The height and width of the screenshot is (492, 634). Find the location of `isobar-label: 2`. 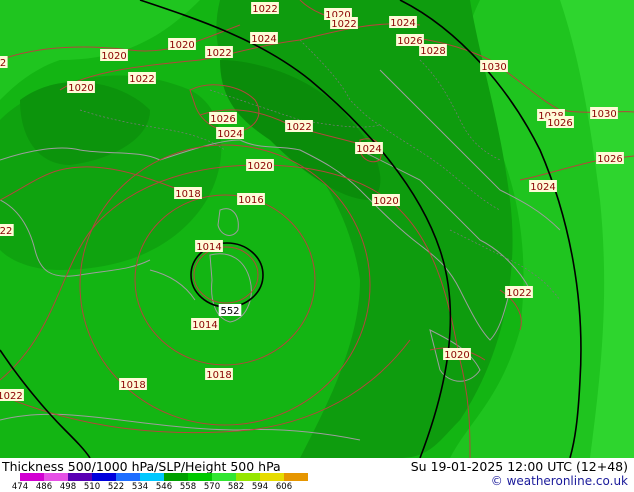

isobar-label: 2 is located at coordinates (4, 62).